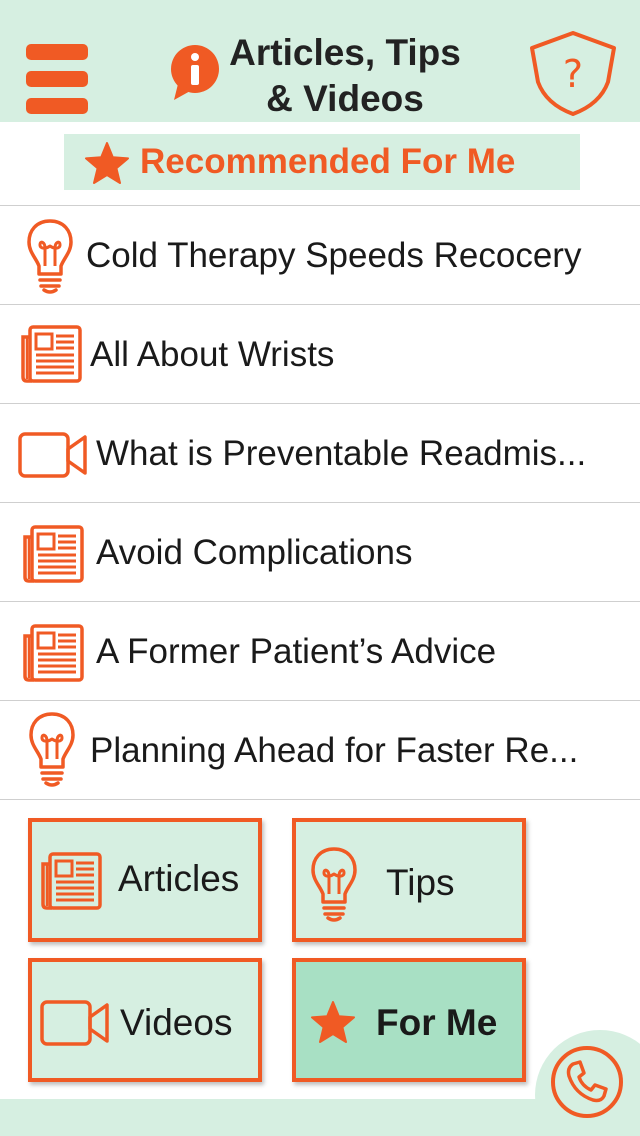 This screenshot has height=1136, width=640. Describe the element at coordinates (345, 98) in the screenshot. I see `page-title-line-2: & Videos` at that location.